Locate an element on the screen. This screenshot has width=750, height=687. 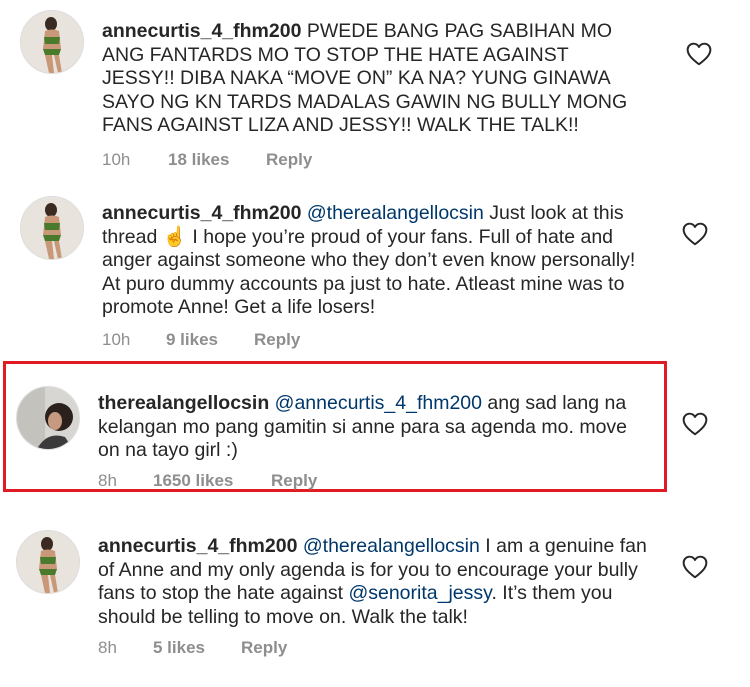
comment-likes: 9 likes is located at coordinates (192, 340).